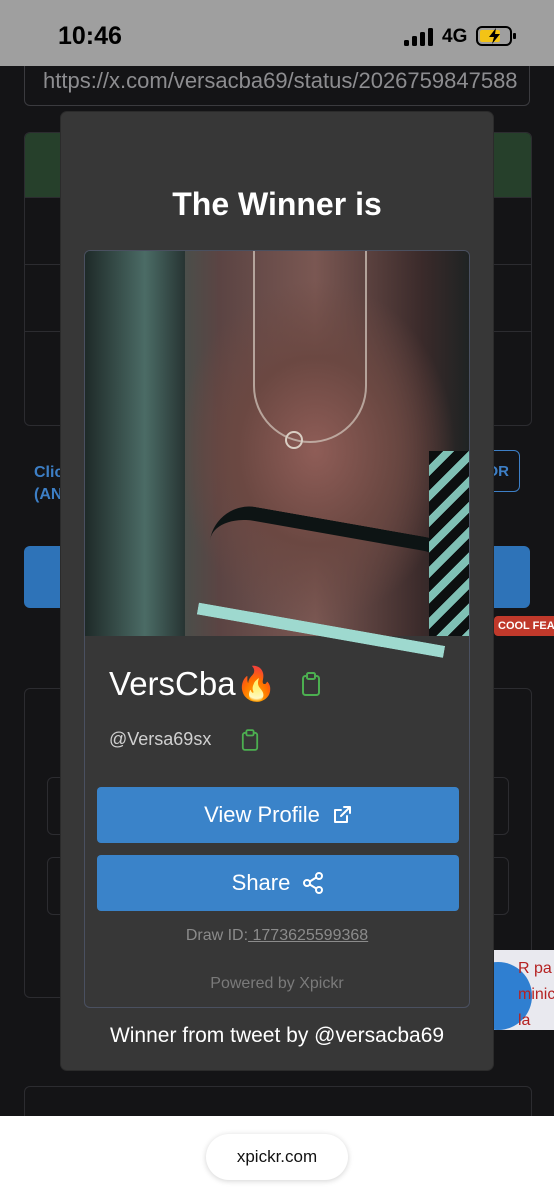 This screenshot has height=1199, width=554. I want to click on draw-id: Draw ID: 1773625599368, so click(277, 936).